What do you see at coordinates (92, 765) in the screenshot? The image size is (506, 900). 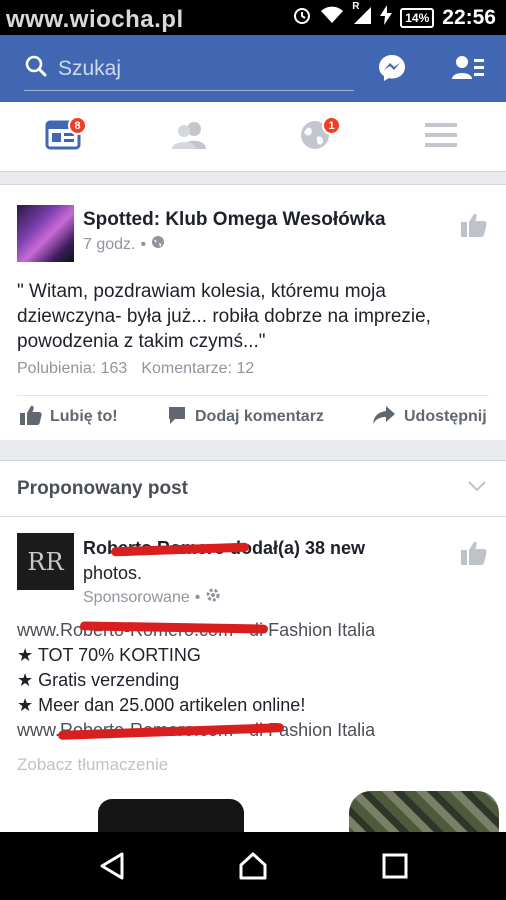 I see `see-translation-link: Zobacz tłumaczenie` at bounding box center [92, 765].